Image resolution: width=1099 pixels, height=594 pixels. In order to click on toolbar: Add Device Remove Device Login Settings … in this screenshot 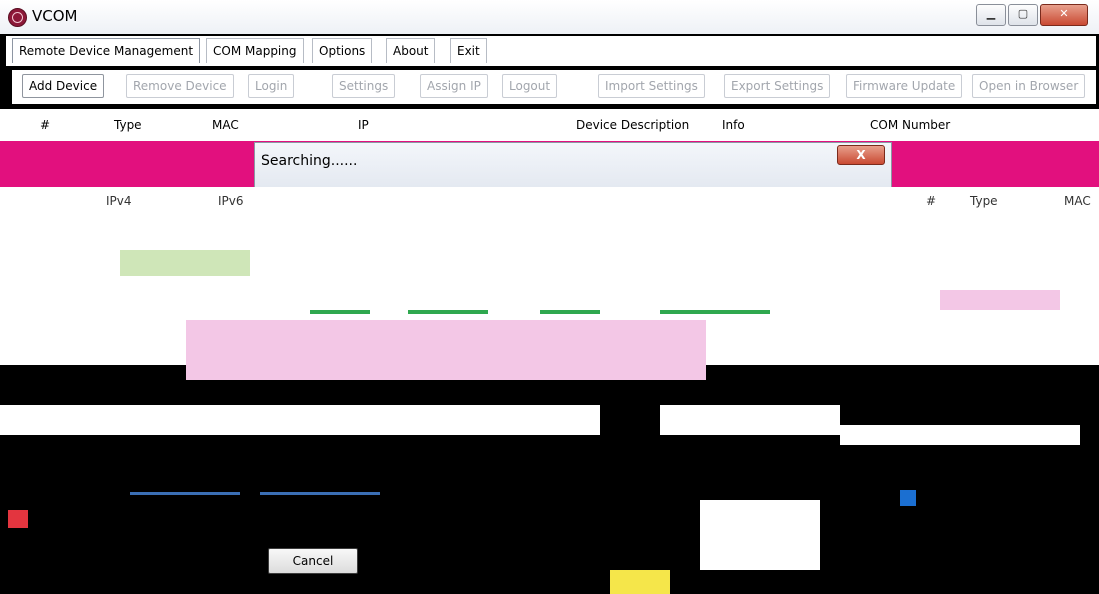, I will do `click(554, 87)`.